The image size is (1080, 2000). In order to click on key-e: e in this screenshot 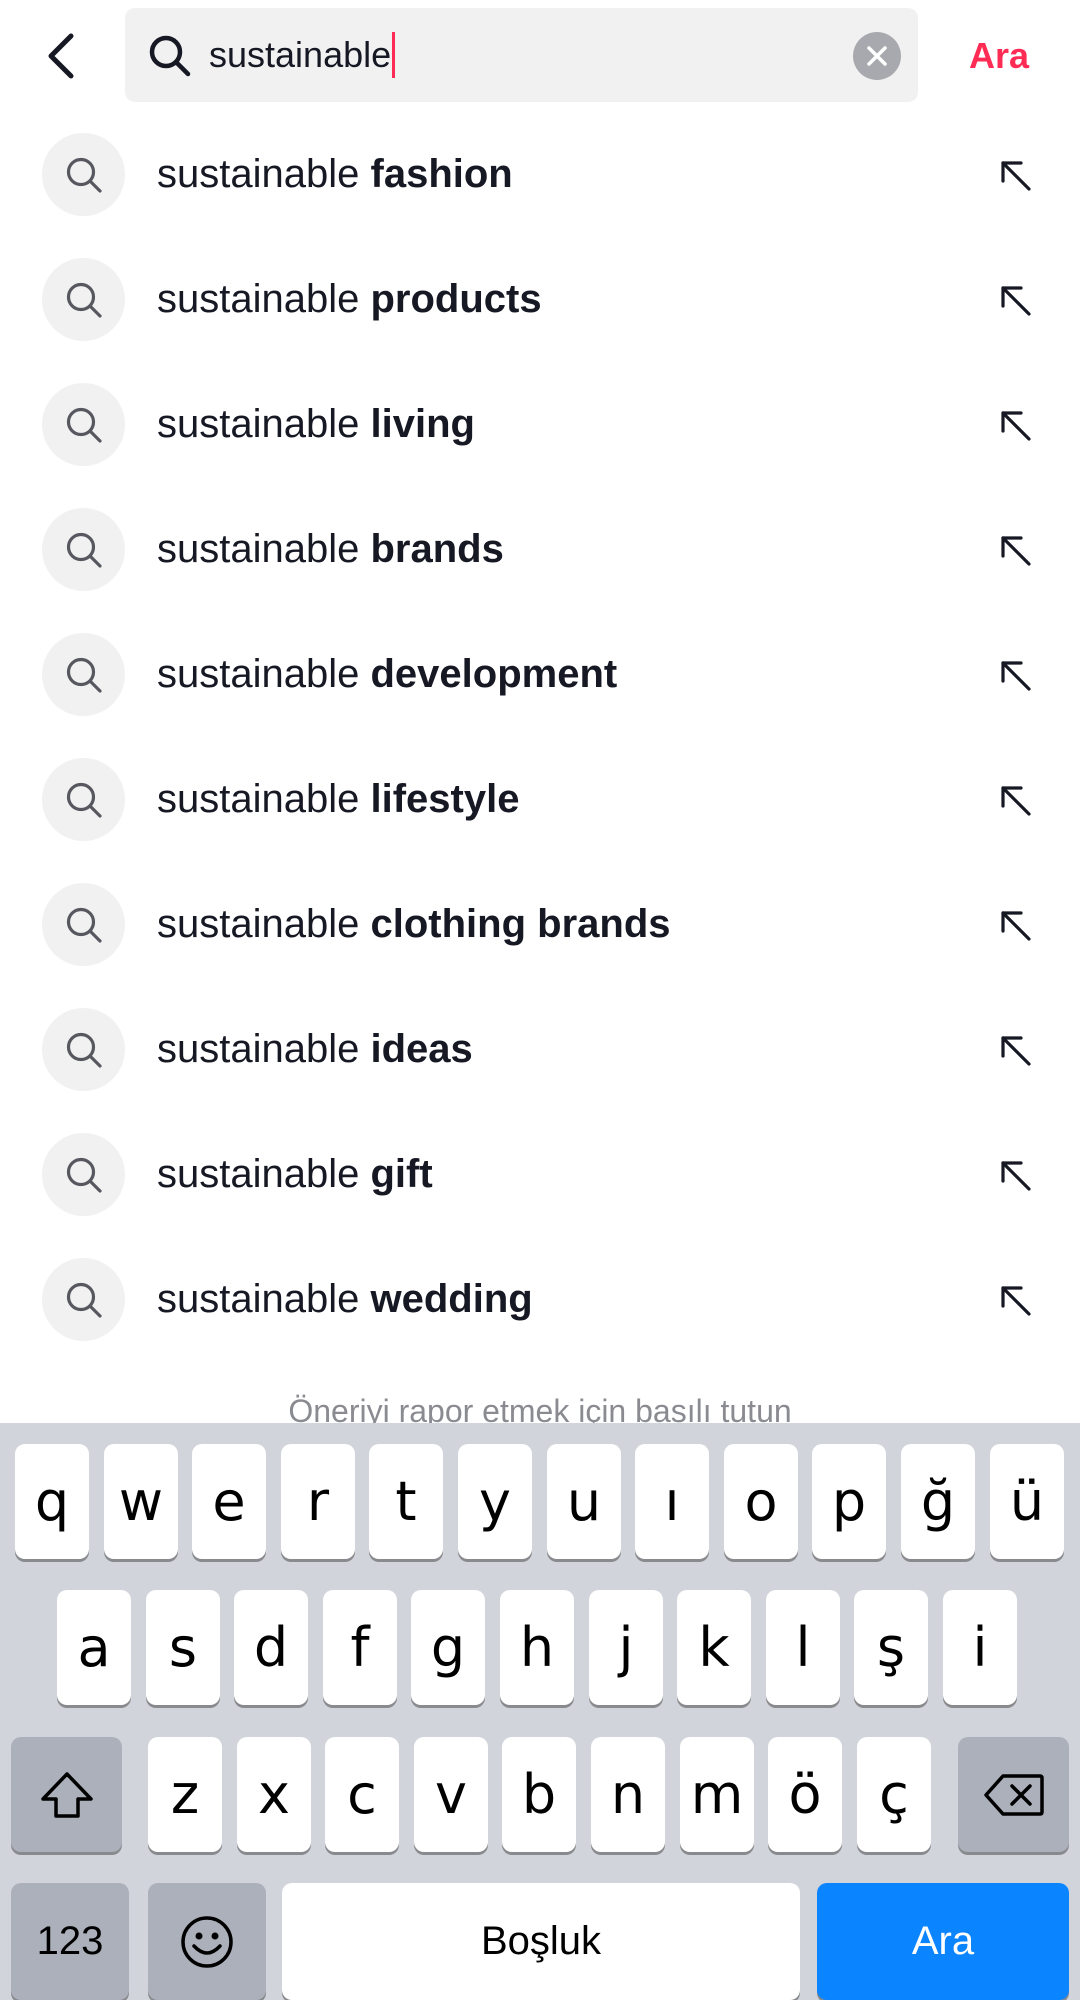, I will do `click(229, 1501)`.